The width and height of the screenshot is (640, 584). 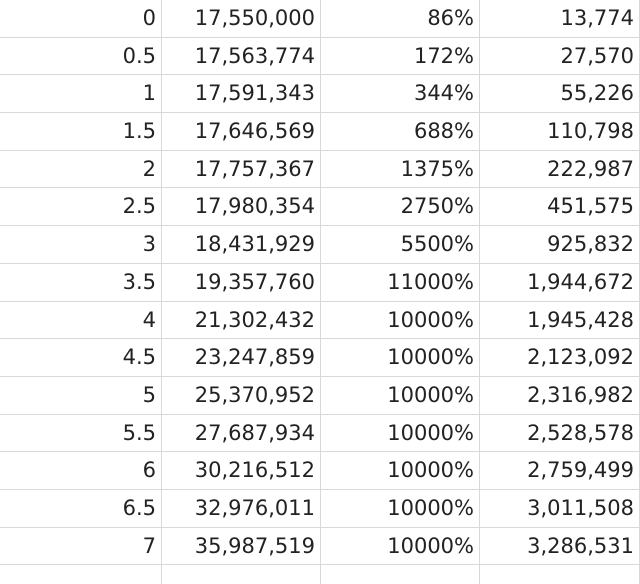 I want to click on growth-cell: 3,286,531, so click(x=560, y=546).